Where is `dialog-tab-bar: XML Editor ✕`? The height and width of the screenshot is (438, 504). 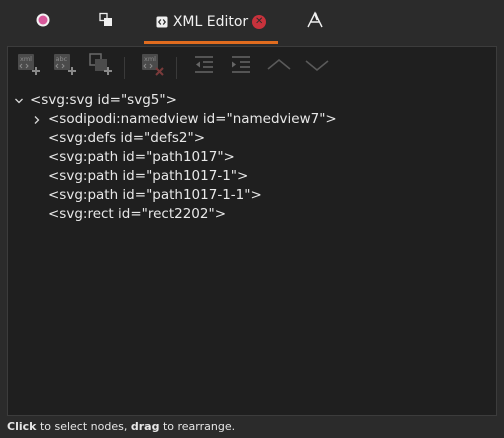 dialog-tab-bar: XML Editor ✕ is located at coordinates (252, 22).